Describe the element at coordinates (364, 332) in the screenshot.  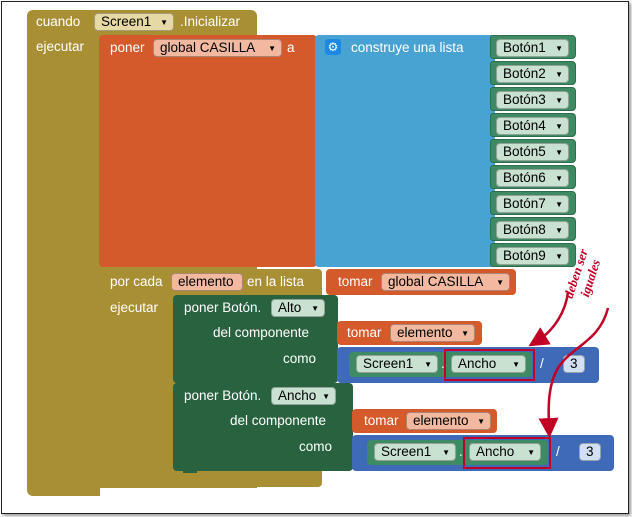
I see `get-elemento-label-1: tomar` at that location.